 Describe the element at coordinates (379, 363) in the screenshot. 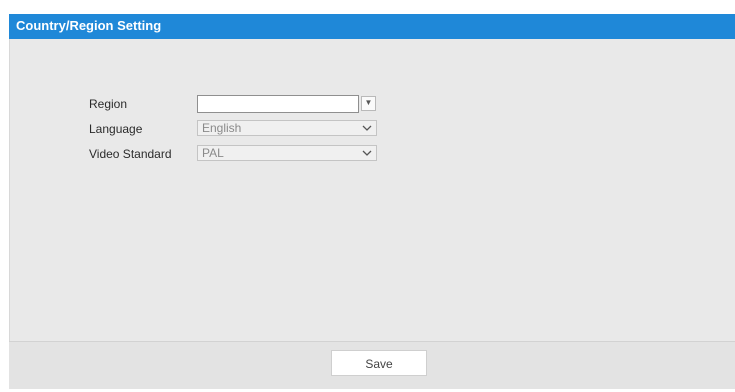

I see `save-button: Save` at that location.